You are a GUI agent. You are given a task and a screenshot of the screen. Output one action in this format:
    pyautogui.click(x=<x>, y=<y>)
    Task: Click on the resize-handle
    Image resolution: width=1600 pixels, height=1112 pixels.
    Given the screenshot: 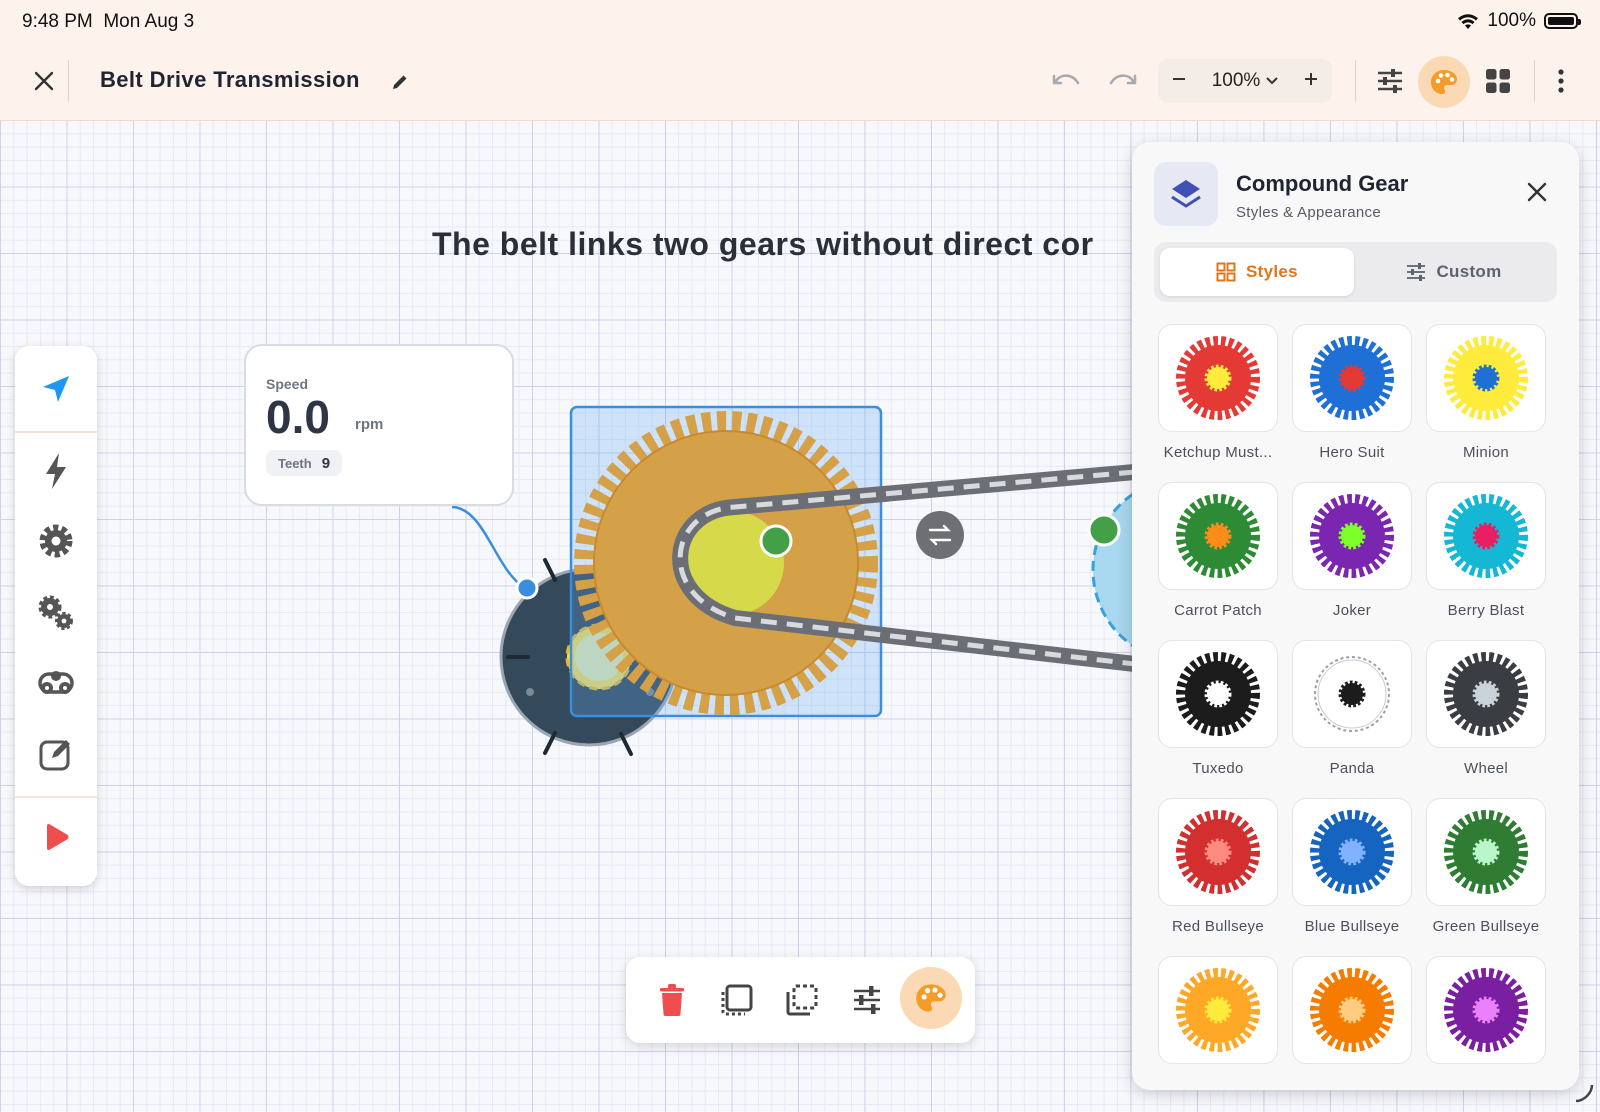 What is the action you would take?
    pyautogui.click(x=1584, y=1093)
    